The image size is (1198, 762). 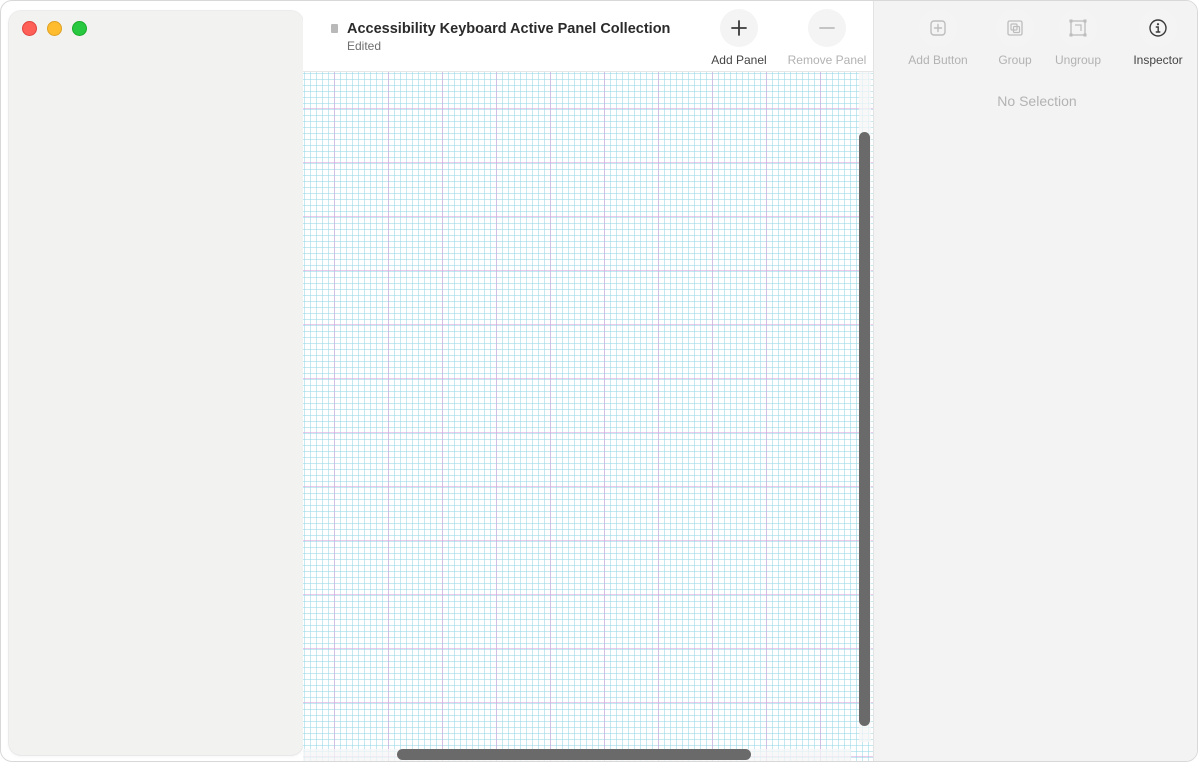 I want to click on vertical-scrollbar-thumb, so click(x=864, y=429).